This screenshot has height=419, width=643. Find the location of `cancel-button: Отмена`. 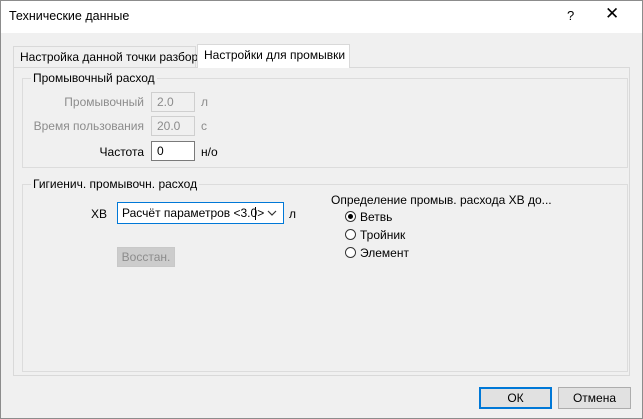

cancel-button: Отмена is located at coordinates (594, 398).